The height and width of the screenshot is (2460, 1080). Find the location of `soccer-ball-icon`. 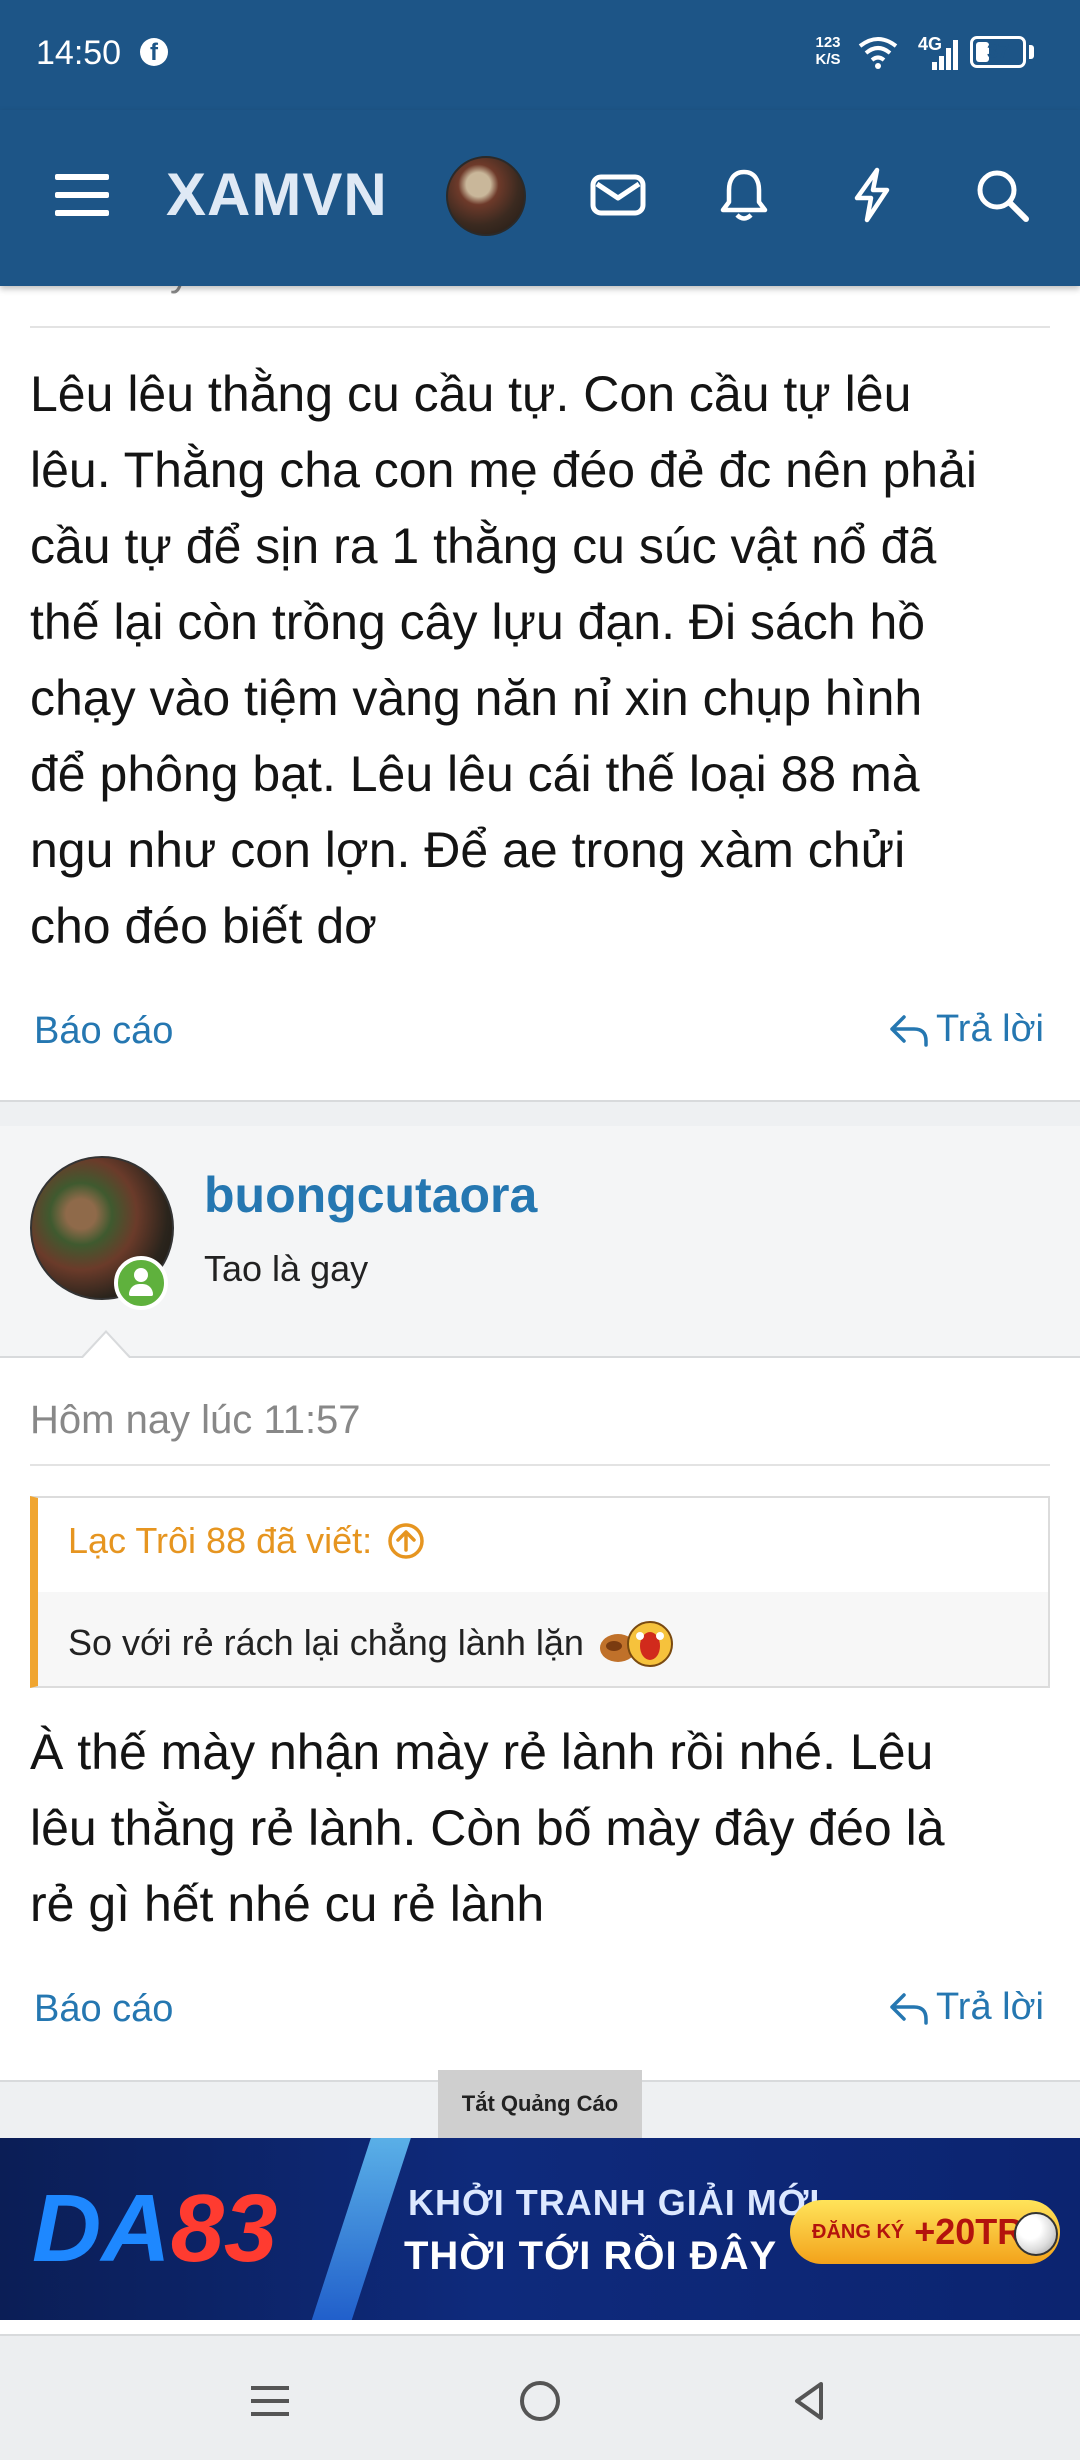

soccer-ball-icon is located at coordinates (1036, 2234).